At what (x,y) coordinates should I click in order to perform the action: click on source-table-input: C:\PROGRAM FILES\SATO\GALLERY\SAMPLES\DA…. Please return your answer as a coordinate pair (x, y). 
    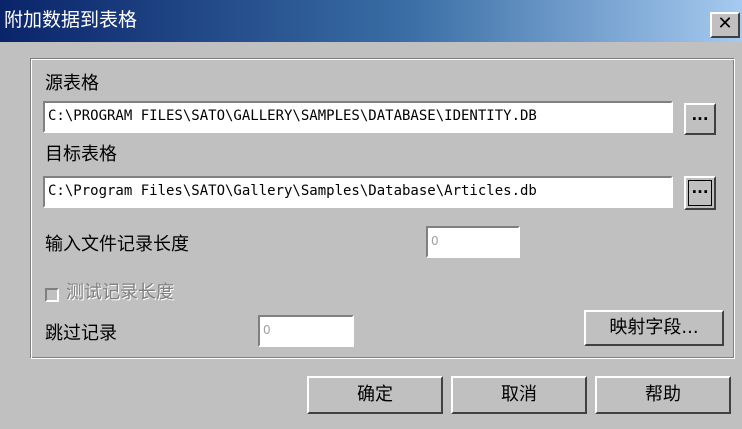
    Looking at the image, I should click on (358, 117).